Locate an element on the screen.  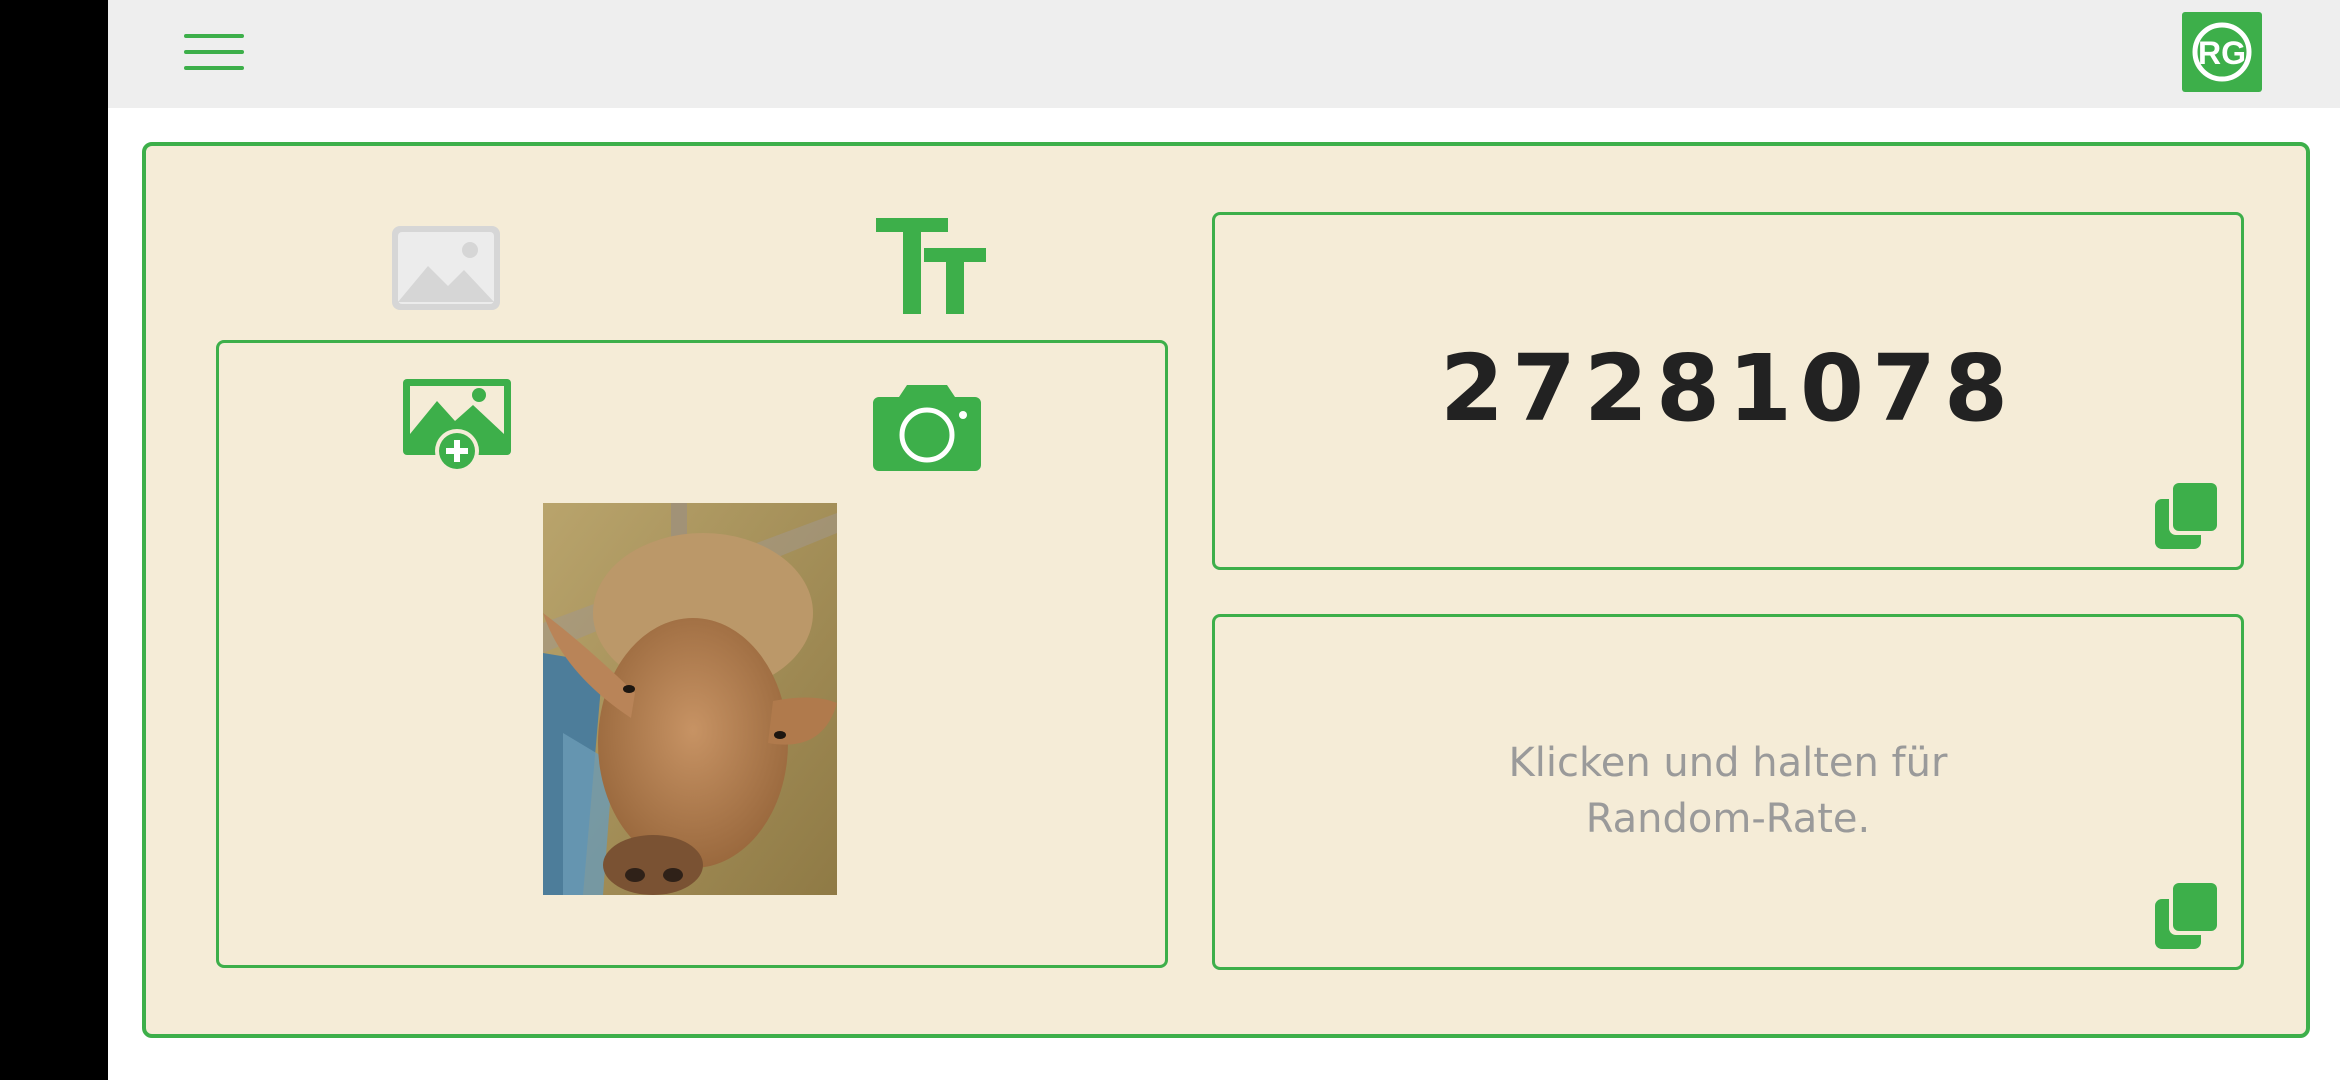
app-logo: RG is located at coordinates (2222, 52).